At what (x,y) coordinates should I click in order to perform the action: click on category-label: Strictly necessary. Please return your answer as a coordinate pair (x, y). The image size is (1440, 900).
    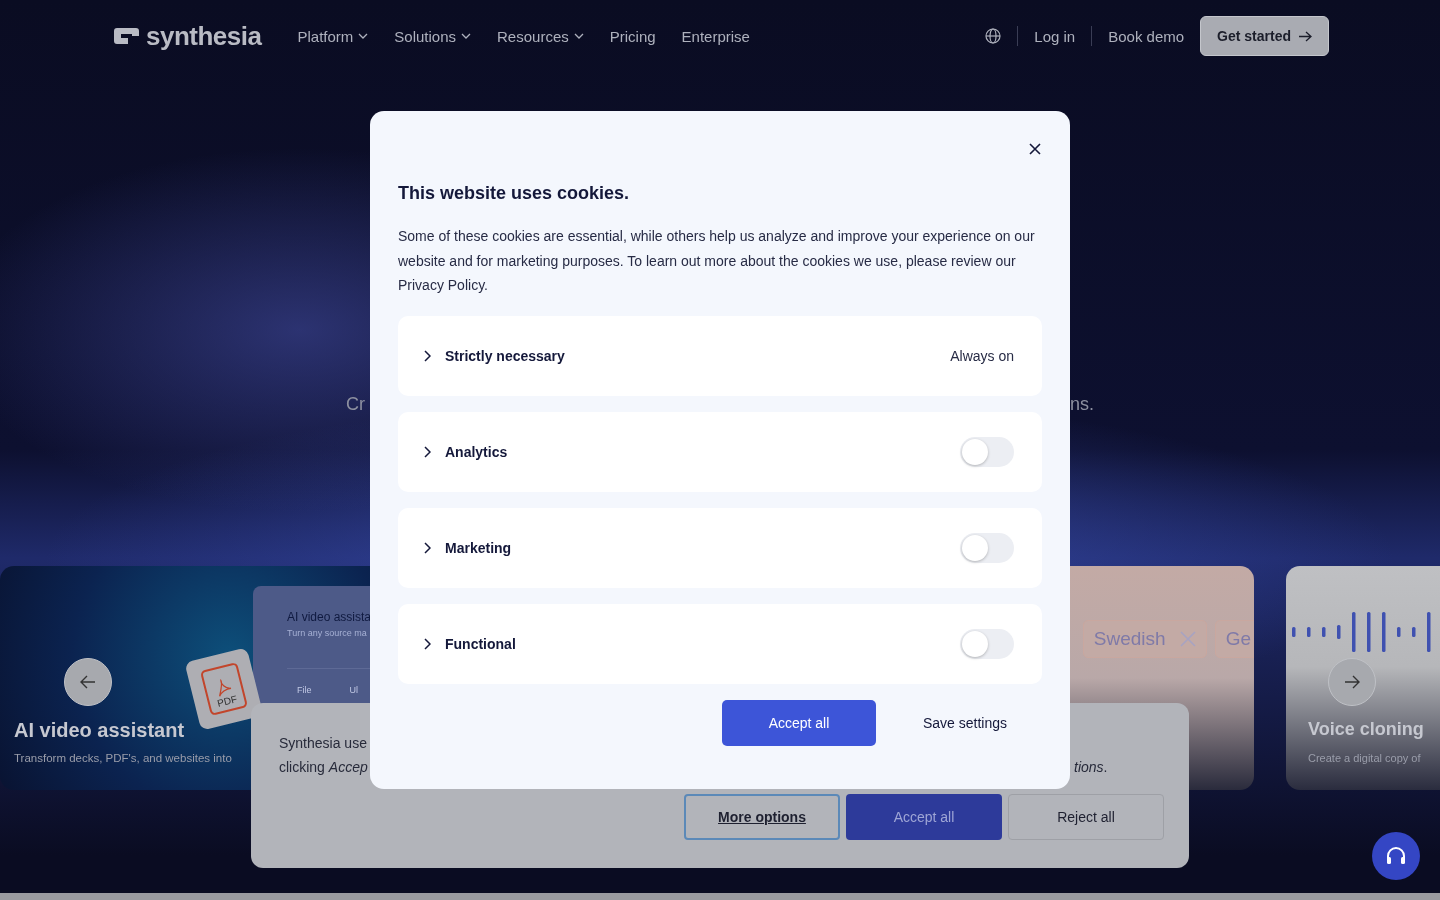
    Looking at the image, I should click on (505, 355).